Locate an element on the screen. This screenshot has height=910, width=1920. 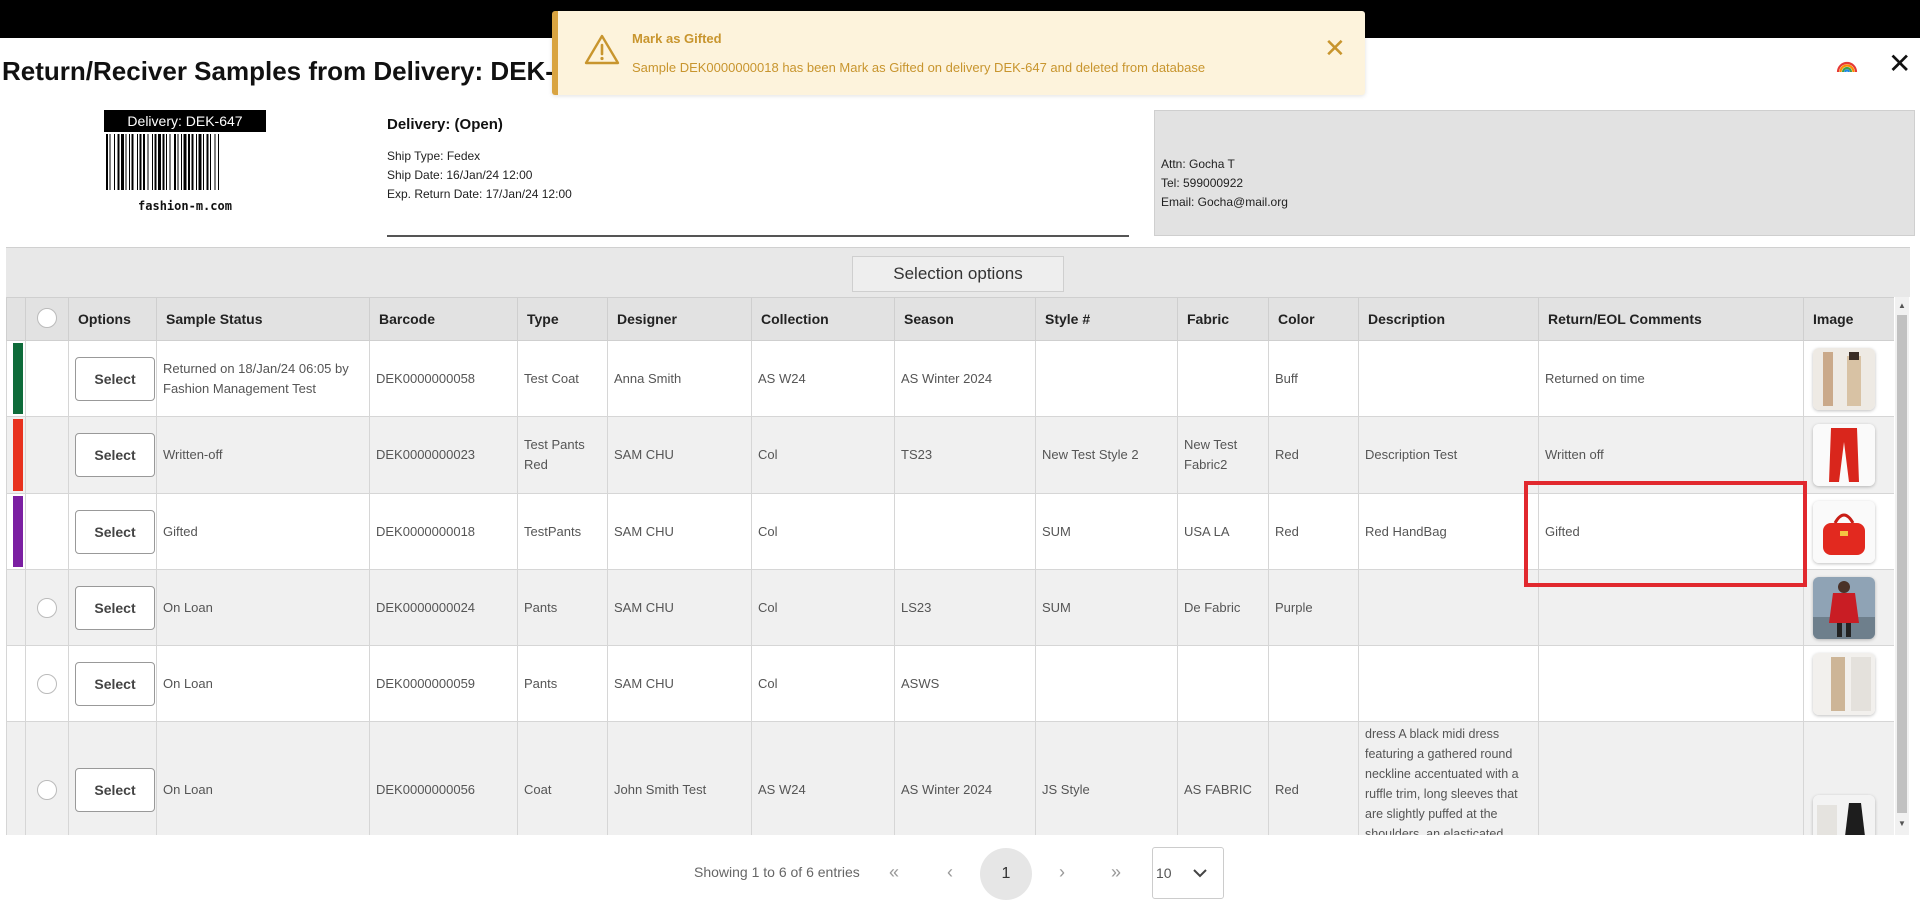
contact-email: Email: Gocha@mail.org is located at coordinates (1224, 202).